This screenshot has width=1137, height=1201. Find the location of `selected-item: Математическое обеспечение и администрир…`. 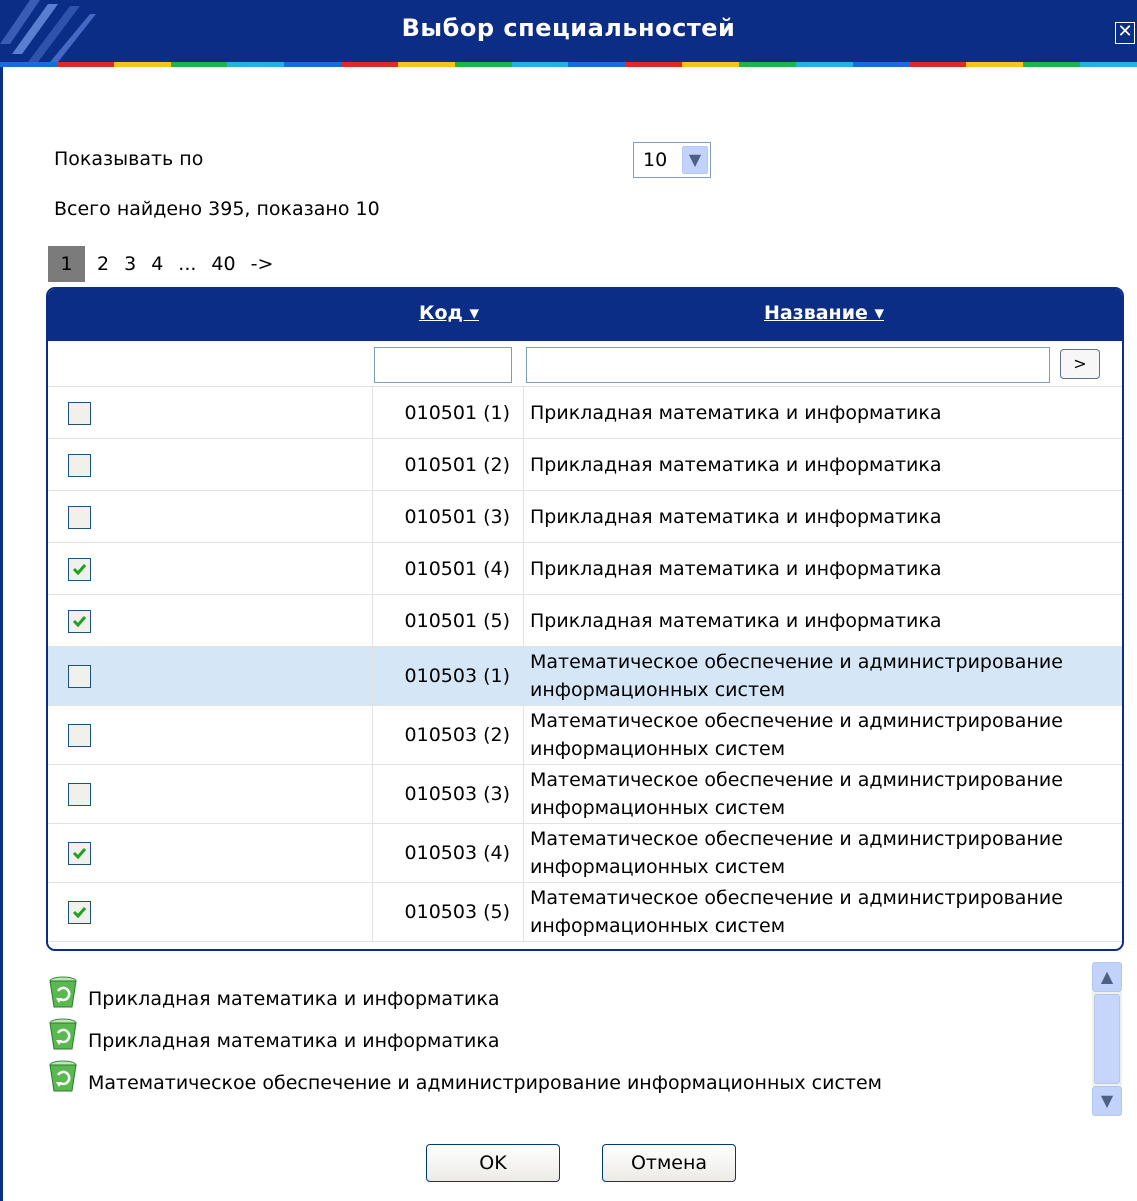

selected-item: Математическое обеспечение и администрир… is located at coordinates (464, 1074).